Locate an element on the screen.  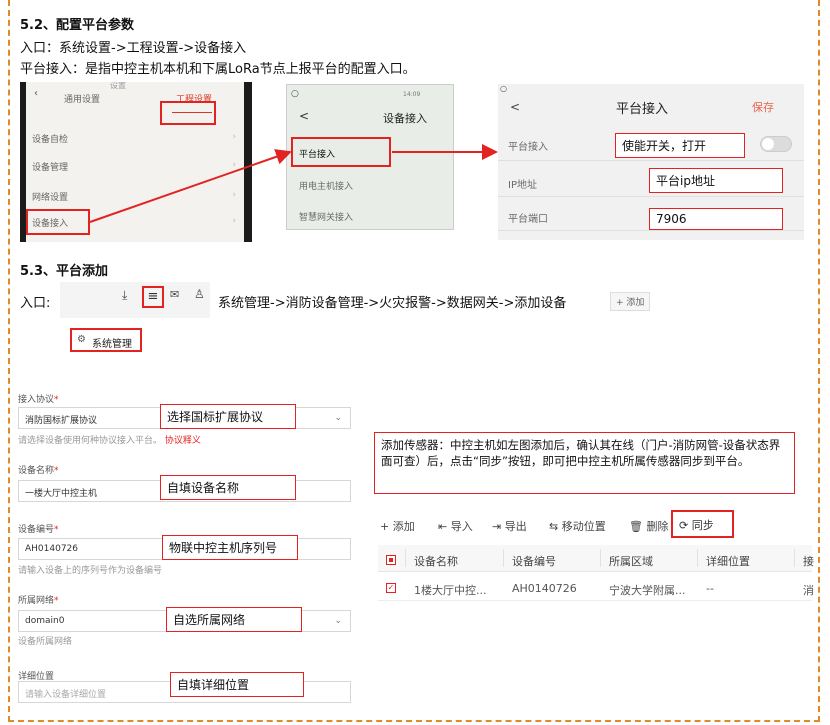
toolbar-screenshot: ⤓ ≡ ✉ ♙ ⚙ 系统管理 is located at coordinates (135, 321).